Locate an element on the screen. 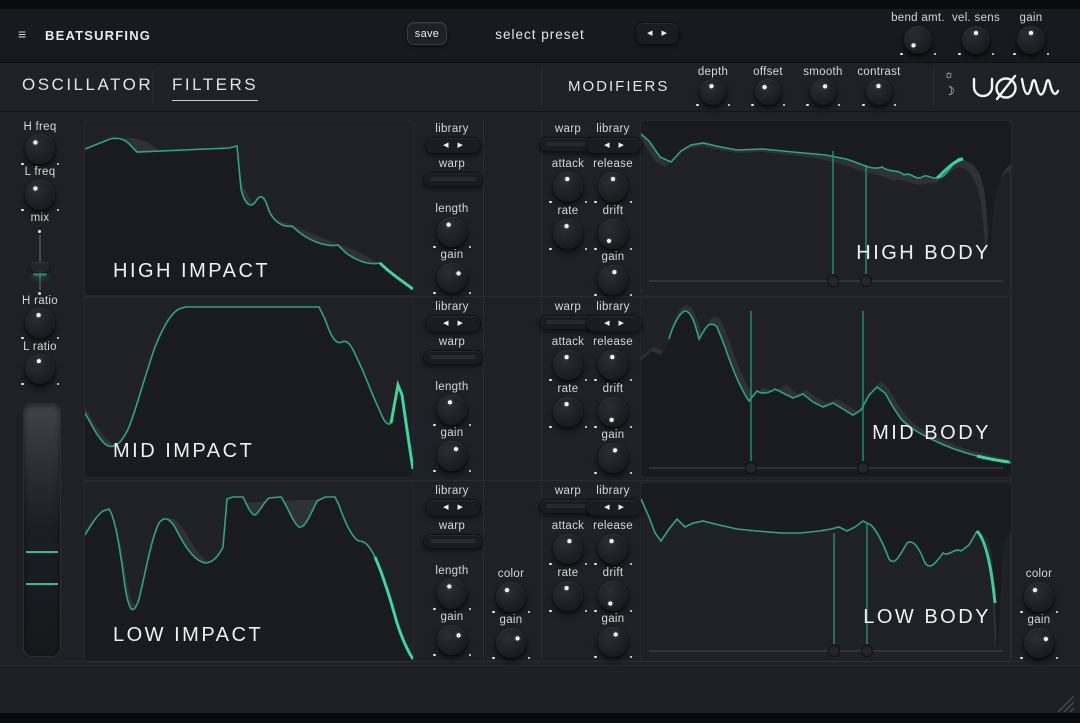  output-fader is located at coordinates (42, 530).